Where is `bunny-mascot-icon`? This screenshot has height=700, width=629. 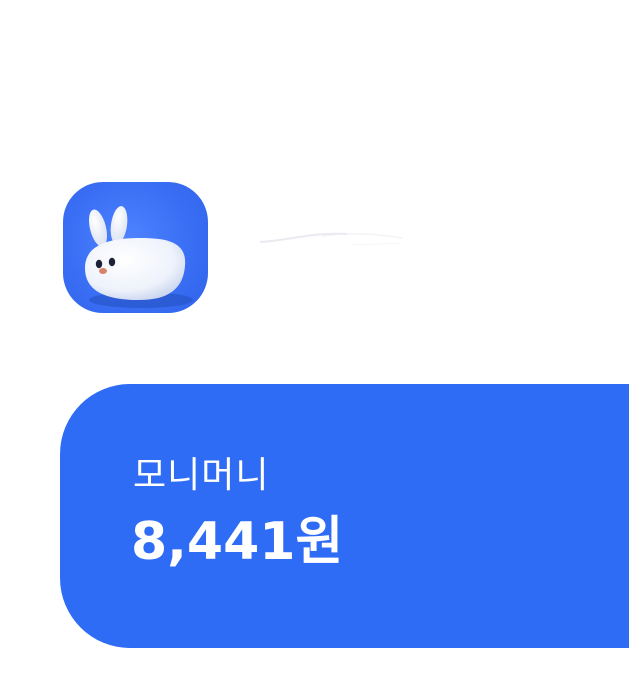
bunny-mascot-icon is located at coordinates (135, 247).